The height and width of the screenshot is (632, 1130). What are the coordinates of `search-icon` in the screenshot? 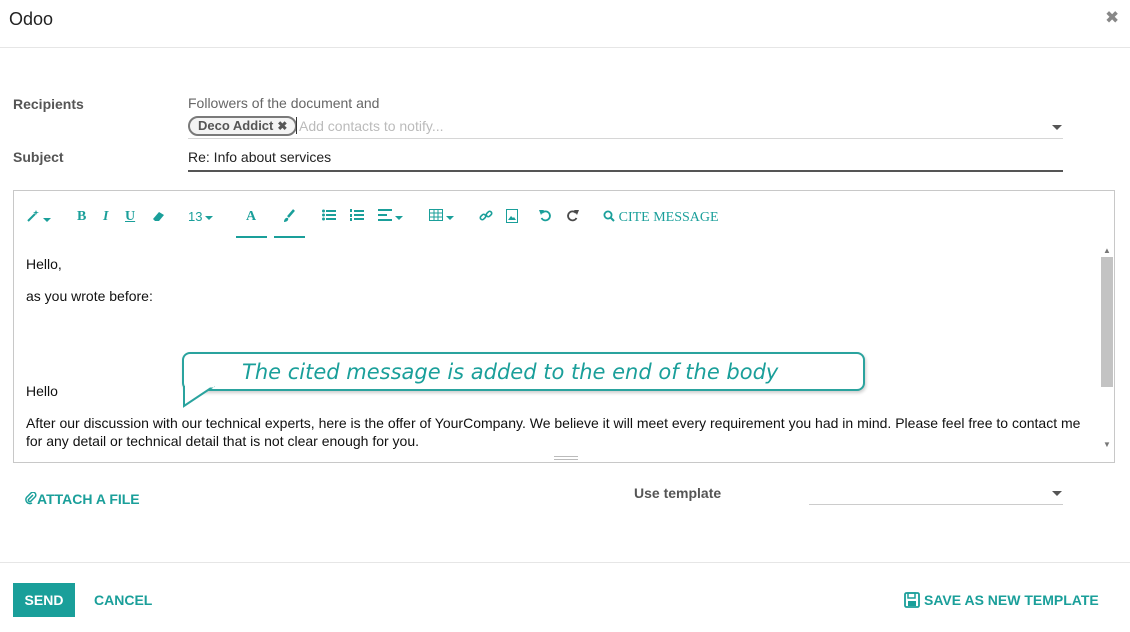 It's located at (609, 216).